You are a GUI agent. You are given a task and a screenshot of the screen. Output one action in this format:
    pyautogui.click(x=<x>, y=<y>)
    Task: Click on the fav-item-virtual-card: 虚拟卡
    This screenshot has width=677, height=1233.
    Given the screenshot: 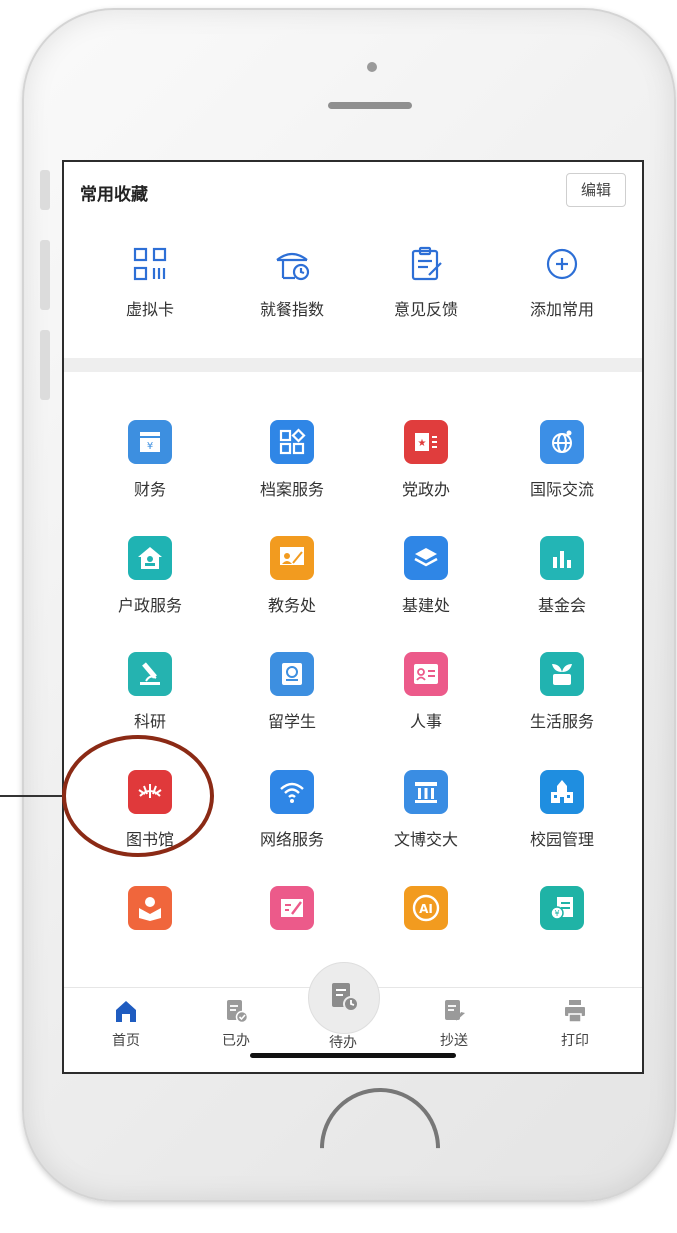 What is the action you would take?
    pyautogui.click(x=150, y=288)
    